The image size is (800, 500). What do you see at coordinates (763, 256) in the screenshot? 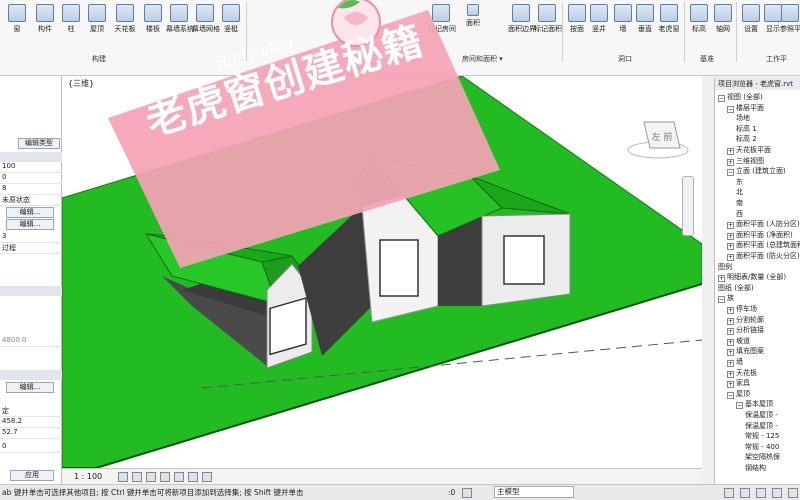
I see `browser-tree-node: + 面积平面 (防火分区)` at bounding box center [763, 256].